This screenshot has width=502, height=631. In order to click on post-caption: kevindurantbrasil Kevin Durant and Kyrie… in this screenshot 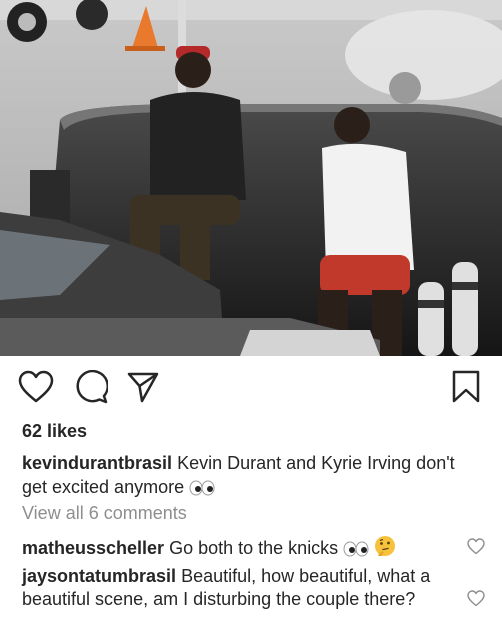, I will do `click(253, 475)`.